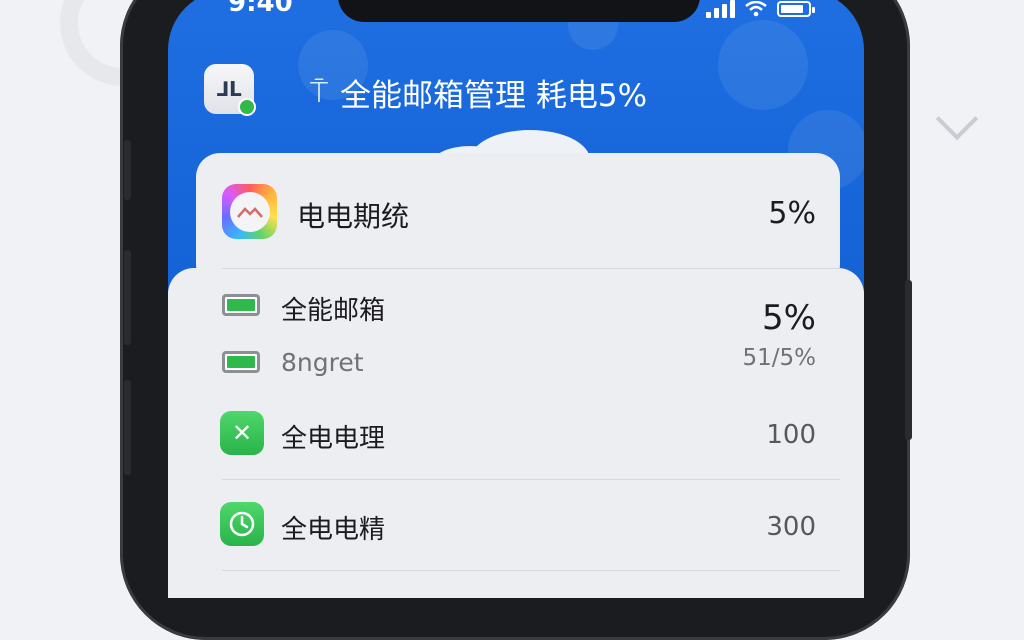 Image resolution: width=1024 pixels, height=640 pixels. I want to click on list-item-value: 300, so click(791, 527).